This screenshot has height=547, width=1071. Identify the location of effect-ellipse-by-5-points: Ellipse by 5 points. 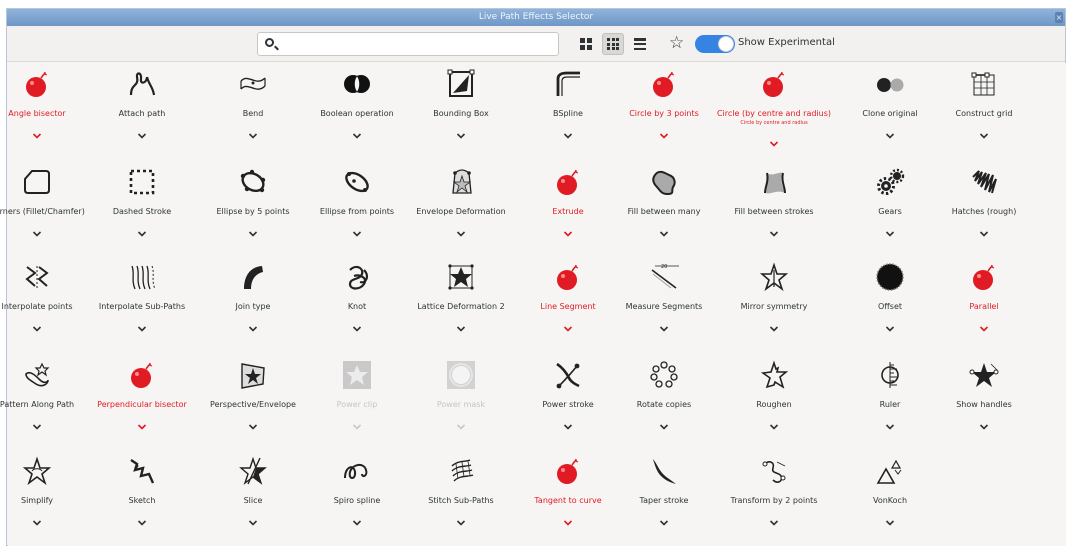
(253, 209).